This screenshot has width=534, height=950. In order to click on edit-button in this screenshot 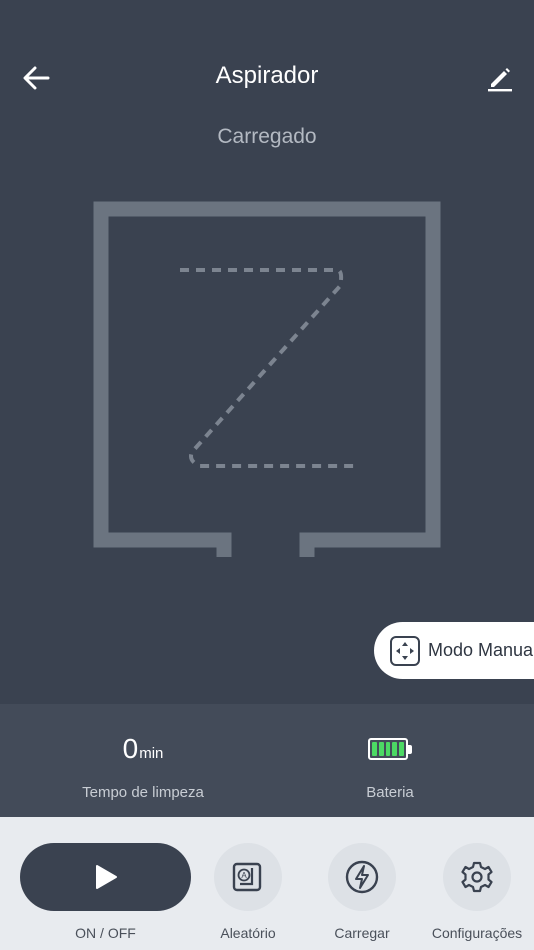, I will do `click(500, 78)`.